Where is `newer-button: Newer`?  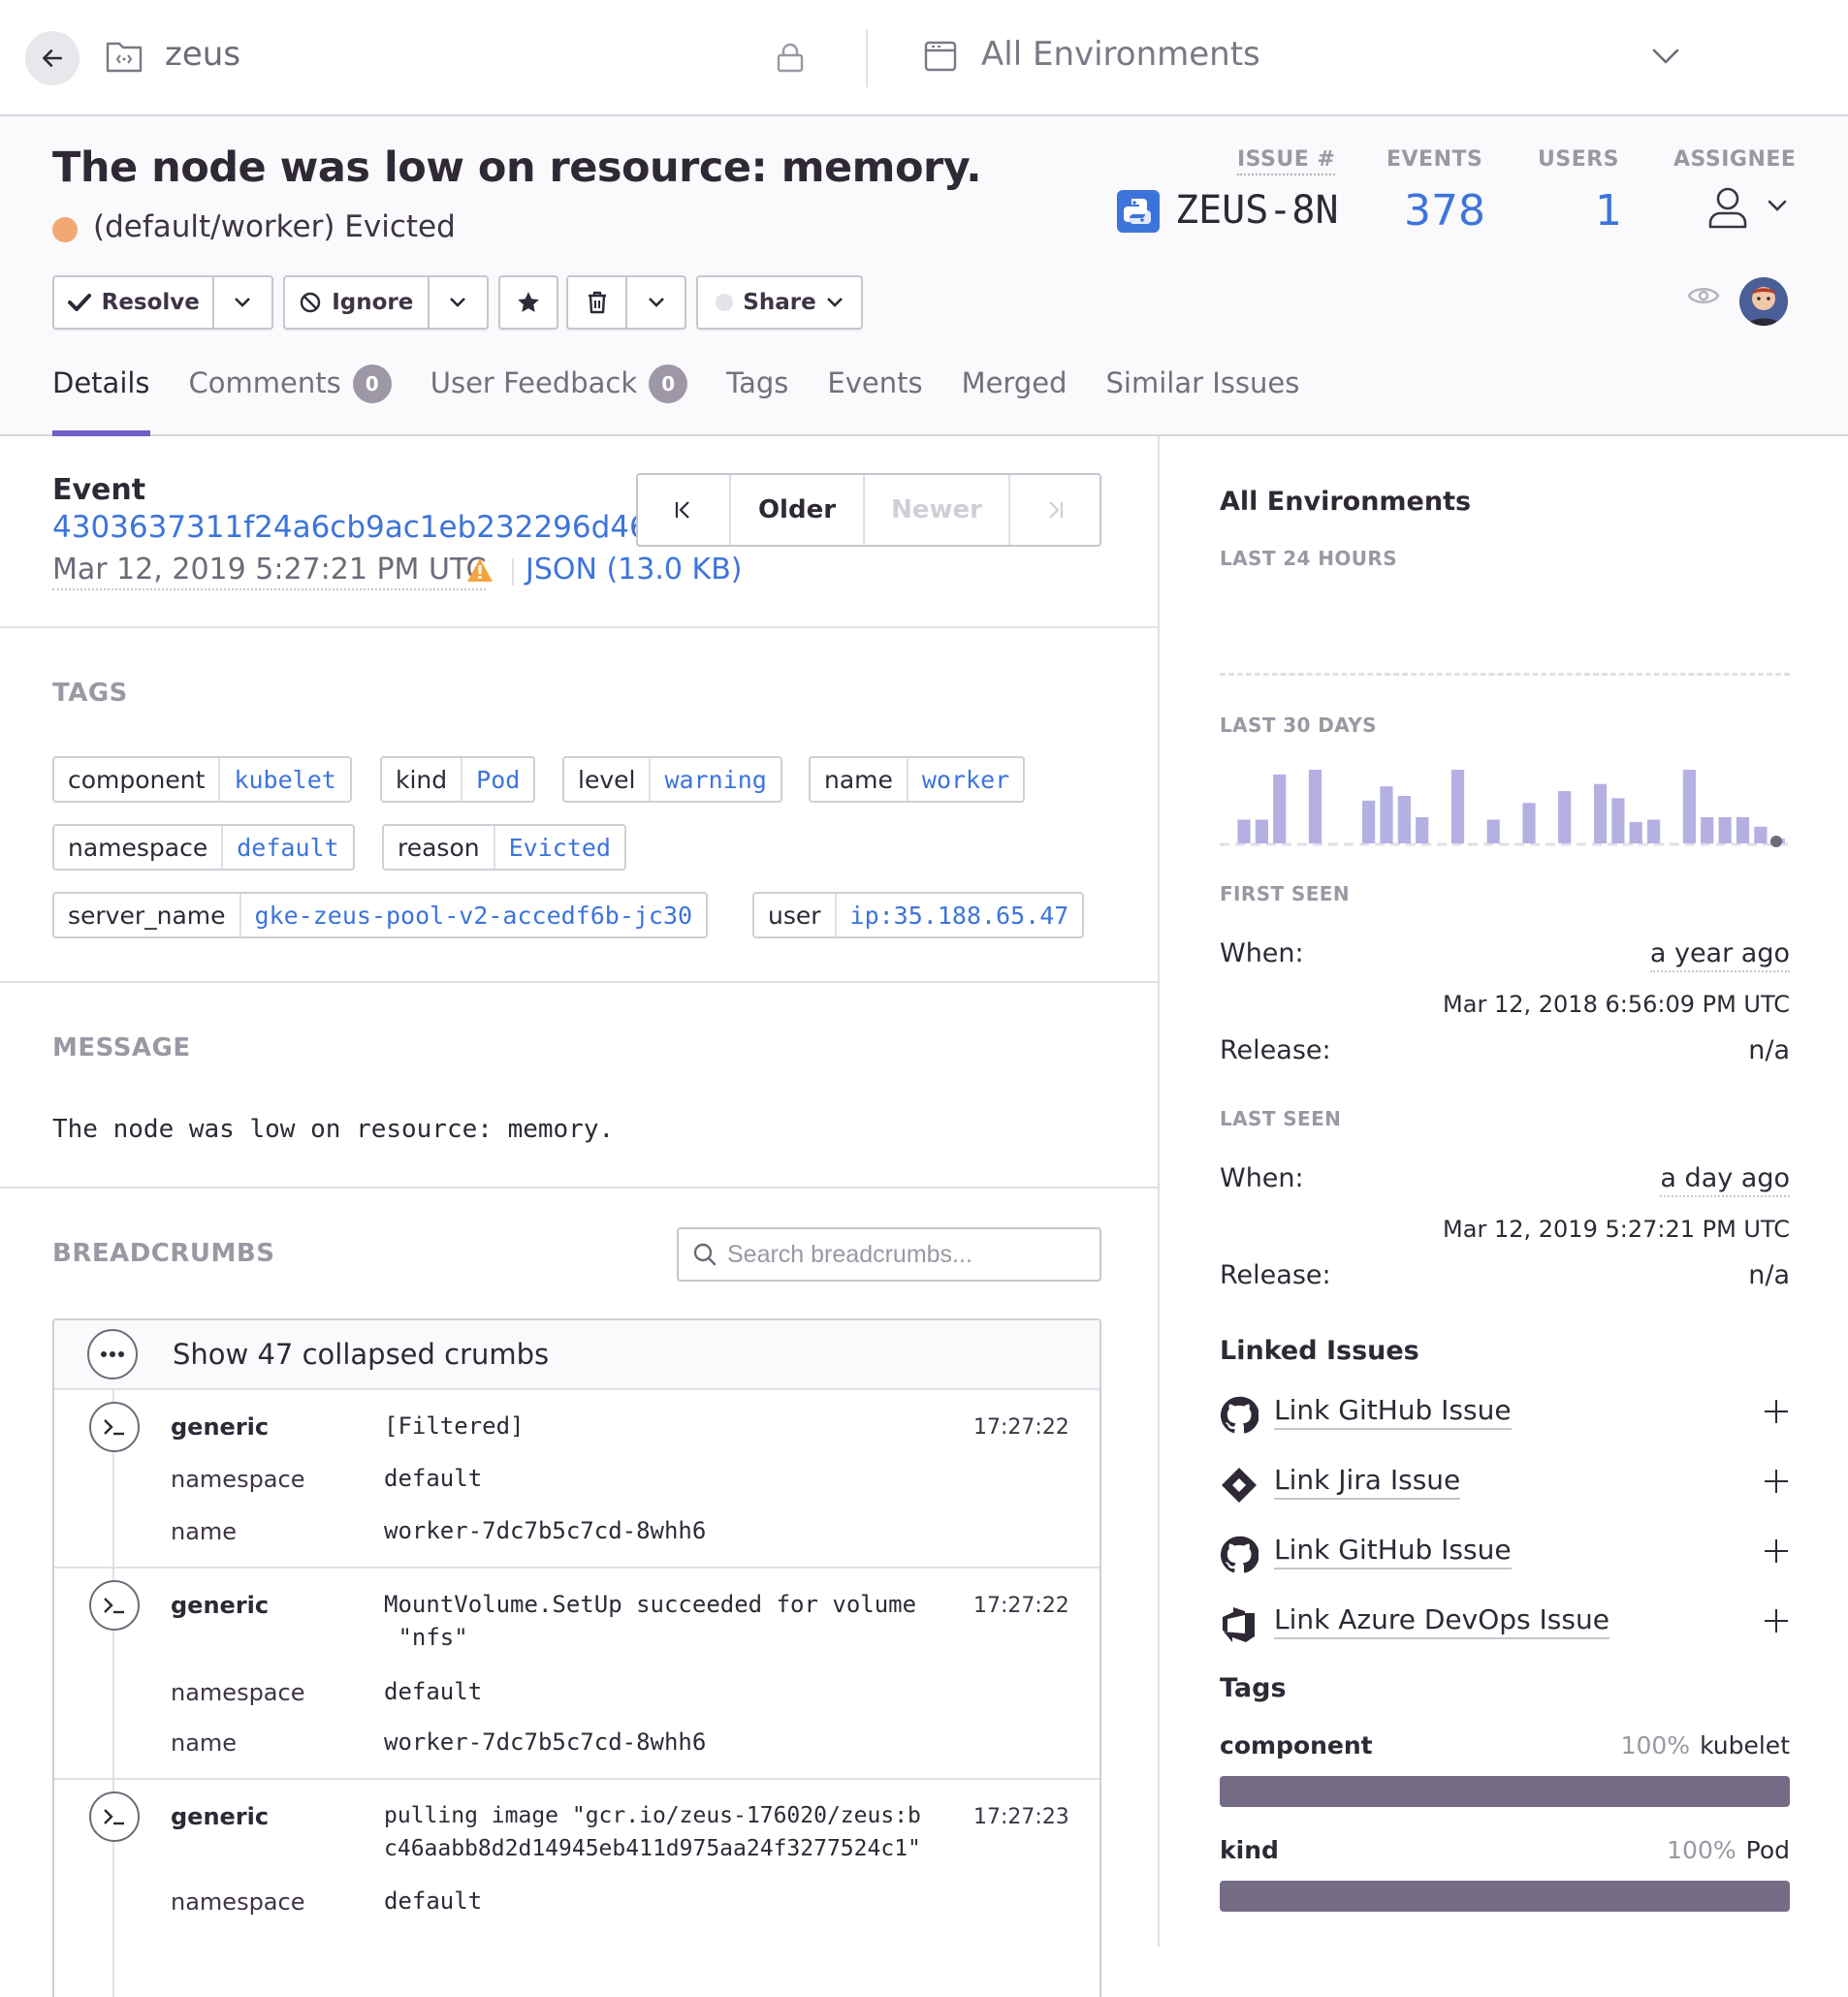 newer-button: Newer is located at coordinates (935, 510).